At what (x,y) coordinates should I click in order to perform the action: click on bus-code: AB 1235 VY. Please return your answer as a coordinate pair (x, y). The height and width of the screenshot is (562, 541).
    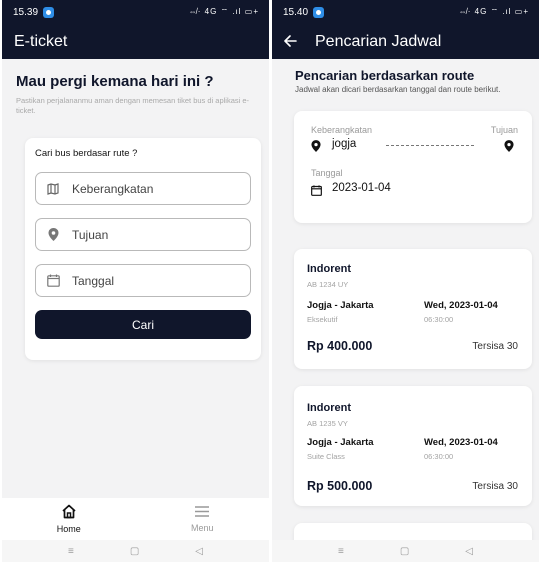
    Looking at the image, I should click on (327, 423).